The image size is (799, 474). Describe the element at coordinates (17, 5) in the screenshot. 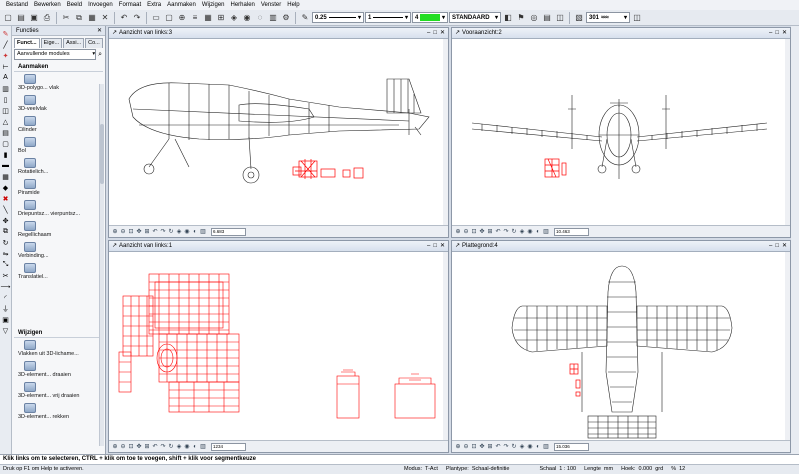

I see `menu-item-bestand: Bestand` at that location.